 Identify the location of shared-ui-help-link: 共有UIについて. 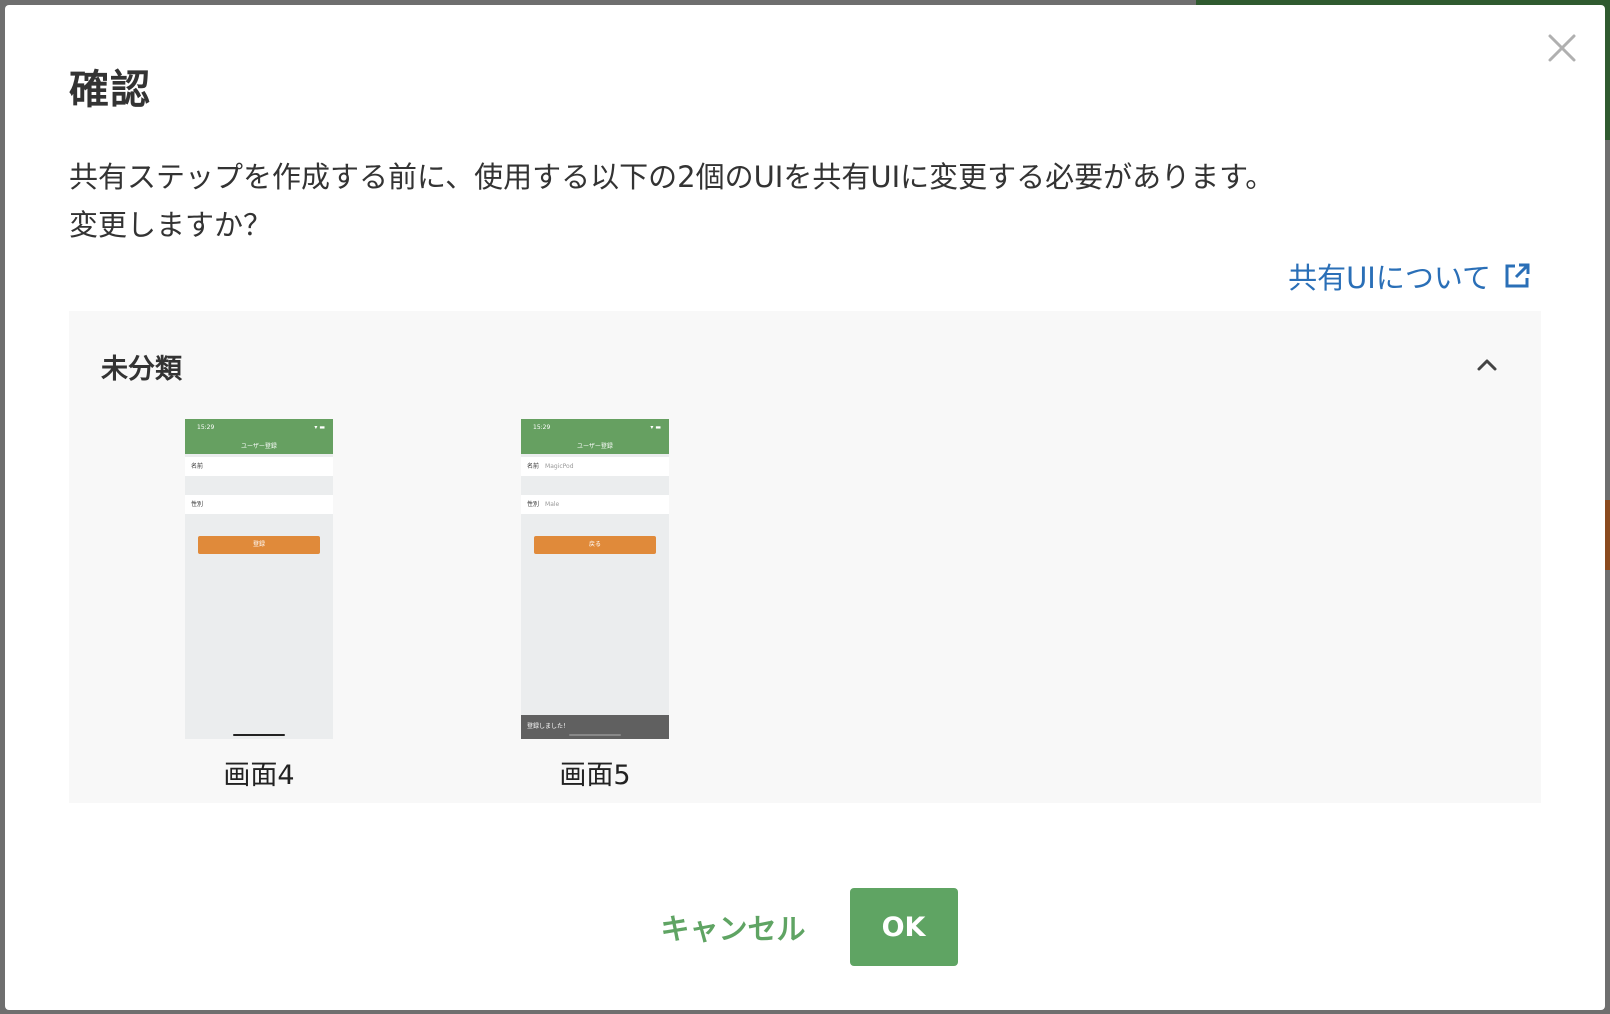
(1409, 276).